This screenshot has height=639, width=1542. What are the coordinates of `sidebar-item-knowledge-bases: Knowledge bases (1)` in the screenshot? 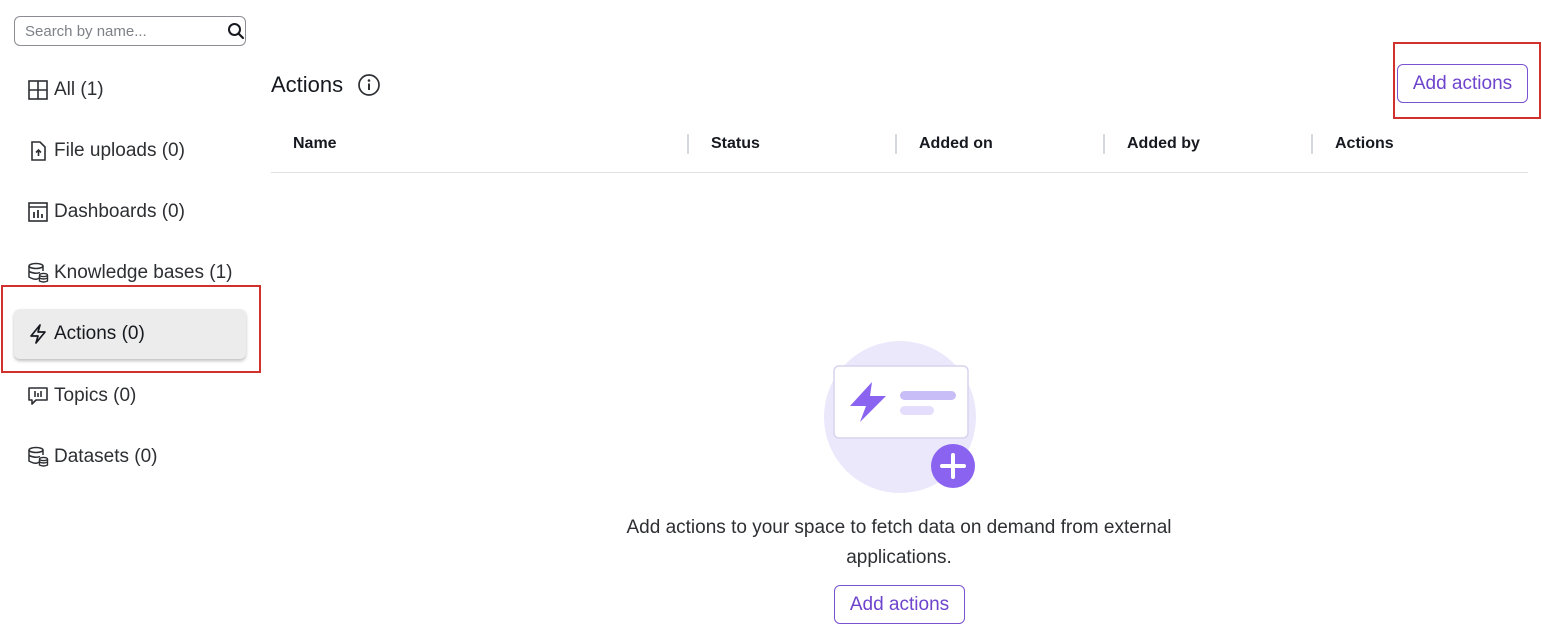 It's located at (130, 273).